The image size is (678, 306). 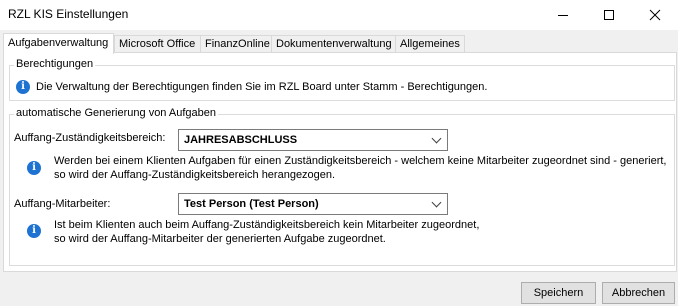 I want to click on auto-generation-legend: automatische Generierung von Aufgaben, so click(x=116, y=113).